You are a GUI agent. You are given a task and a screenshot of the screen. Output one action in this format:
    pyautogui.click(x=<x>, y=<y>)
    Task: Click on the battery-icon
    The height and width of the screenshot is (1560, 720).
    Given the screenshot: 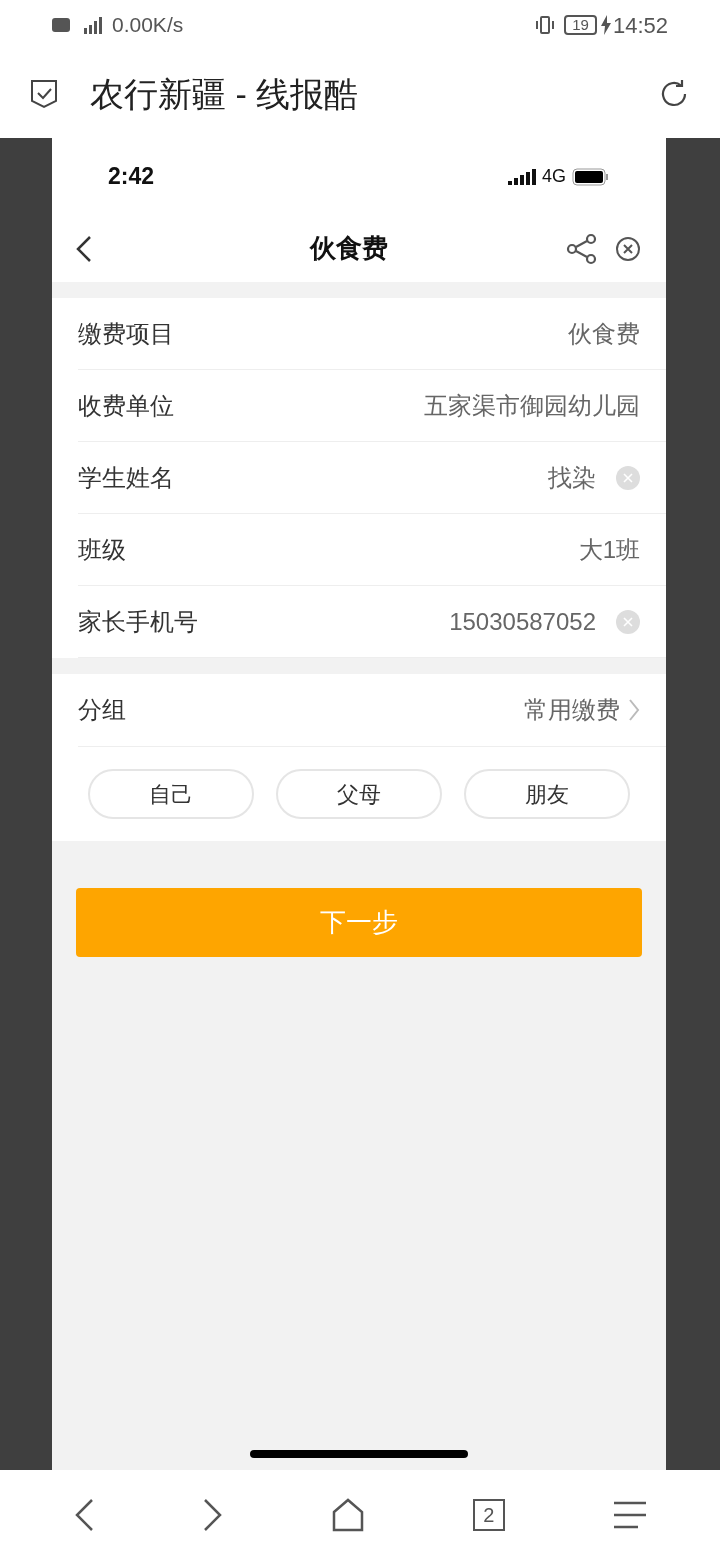 What is the action you would take?
    pyautogui.click(x=591, y=176)
    